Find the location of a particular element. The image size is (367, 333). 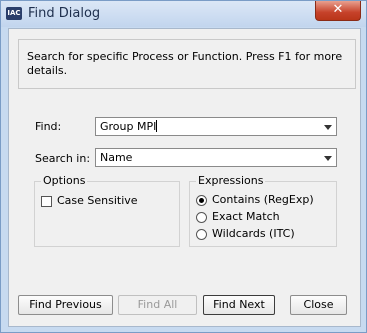

title-bar: IAC Find Dialog ✕ is located at coordinates (183, 14).